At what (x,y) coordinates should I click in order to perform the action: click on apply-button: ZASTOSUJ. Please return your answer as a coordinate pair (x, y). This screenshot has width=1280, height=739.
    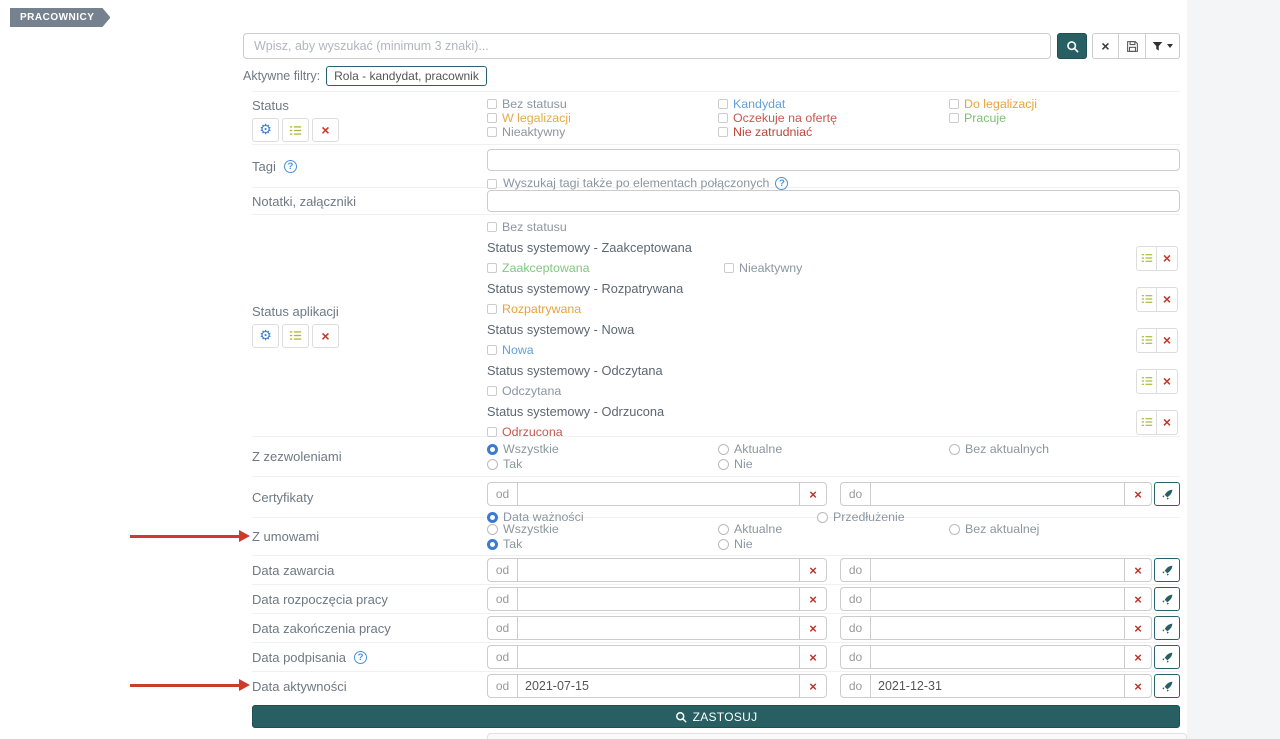
    Looking at the image, I should click on (716, 716).